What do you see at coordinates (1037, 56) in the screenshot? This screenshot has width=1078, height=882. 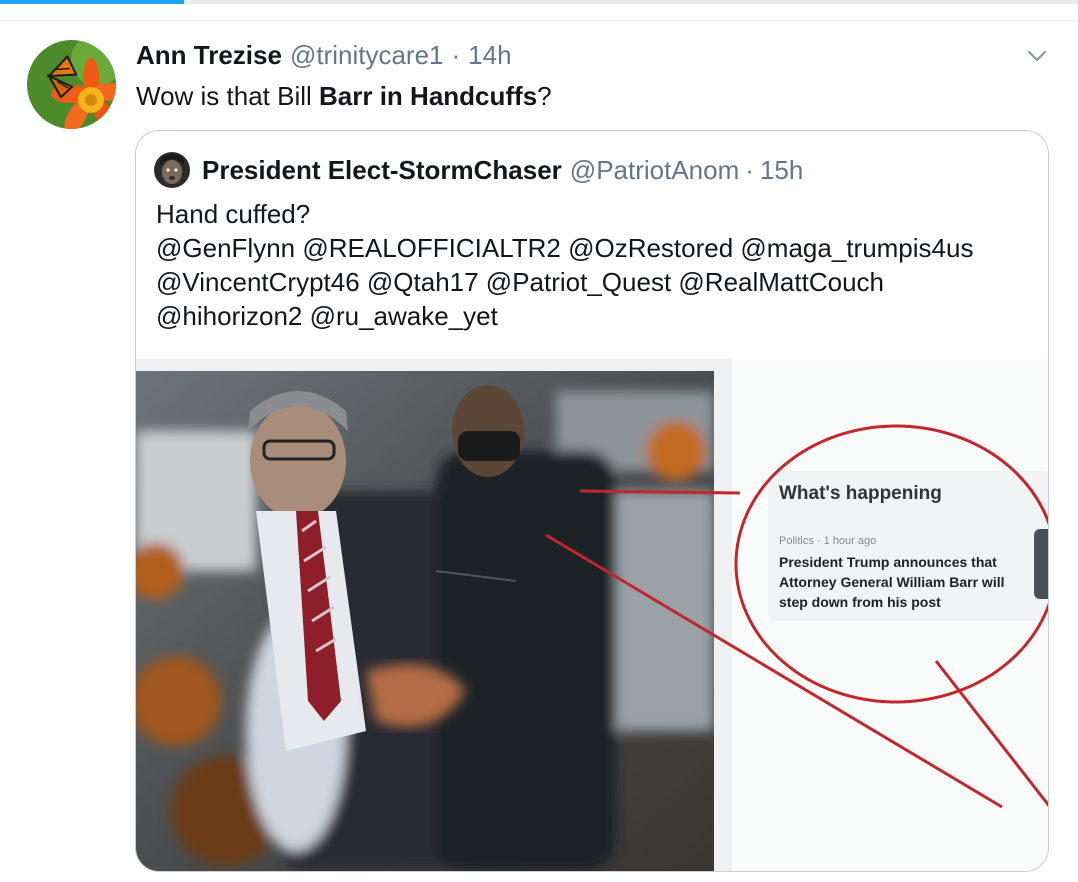 I see `chevron-down-icon` at bounding box center [1037, 56].